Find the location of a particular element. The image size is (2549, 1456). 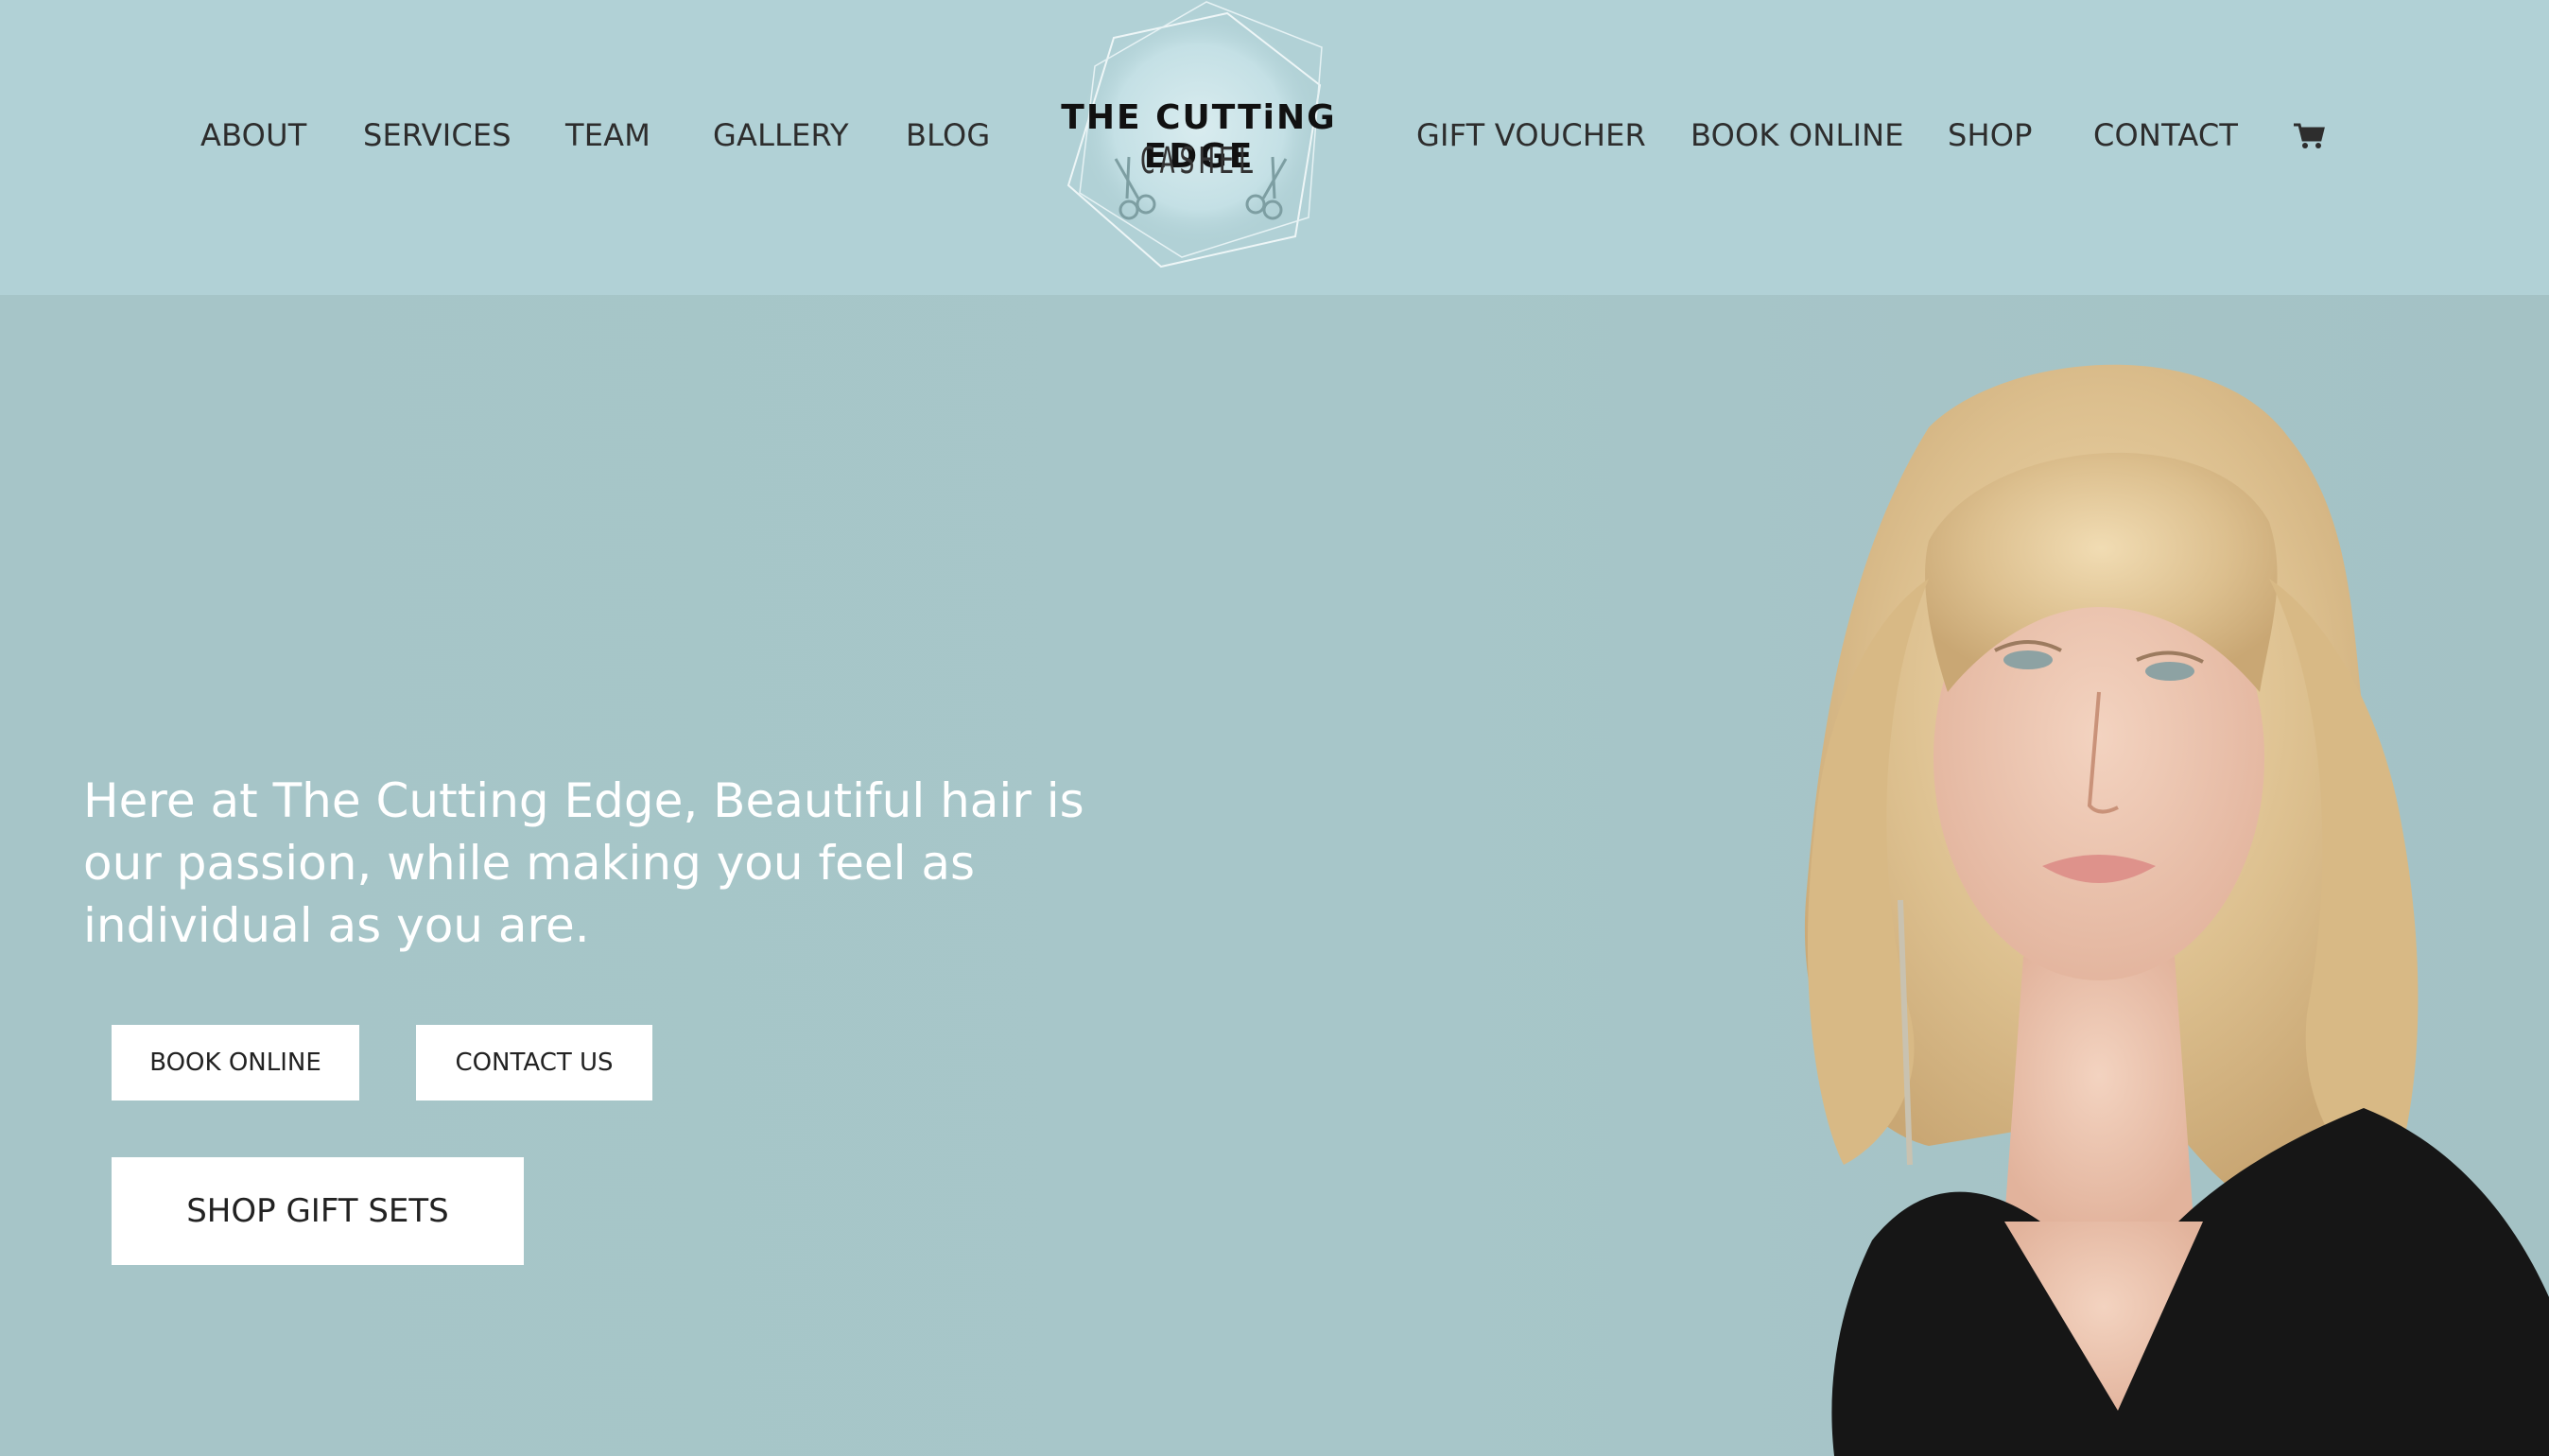

shop-gift-sets-button: SHOP GIFT SETS is located at coordinates (318, 1211).